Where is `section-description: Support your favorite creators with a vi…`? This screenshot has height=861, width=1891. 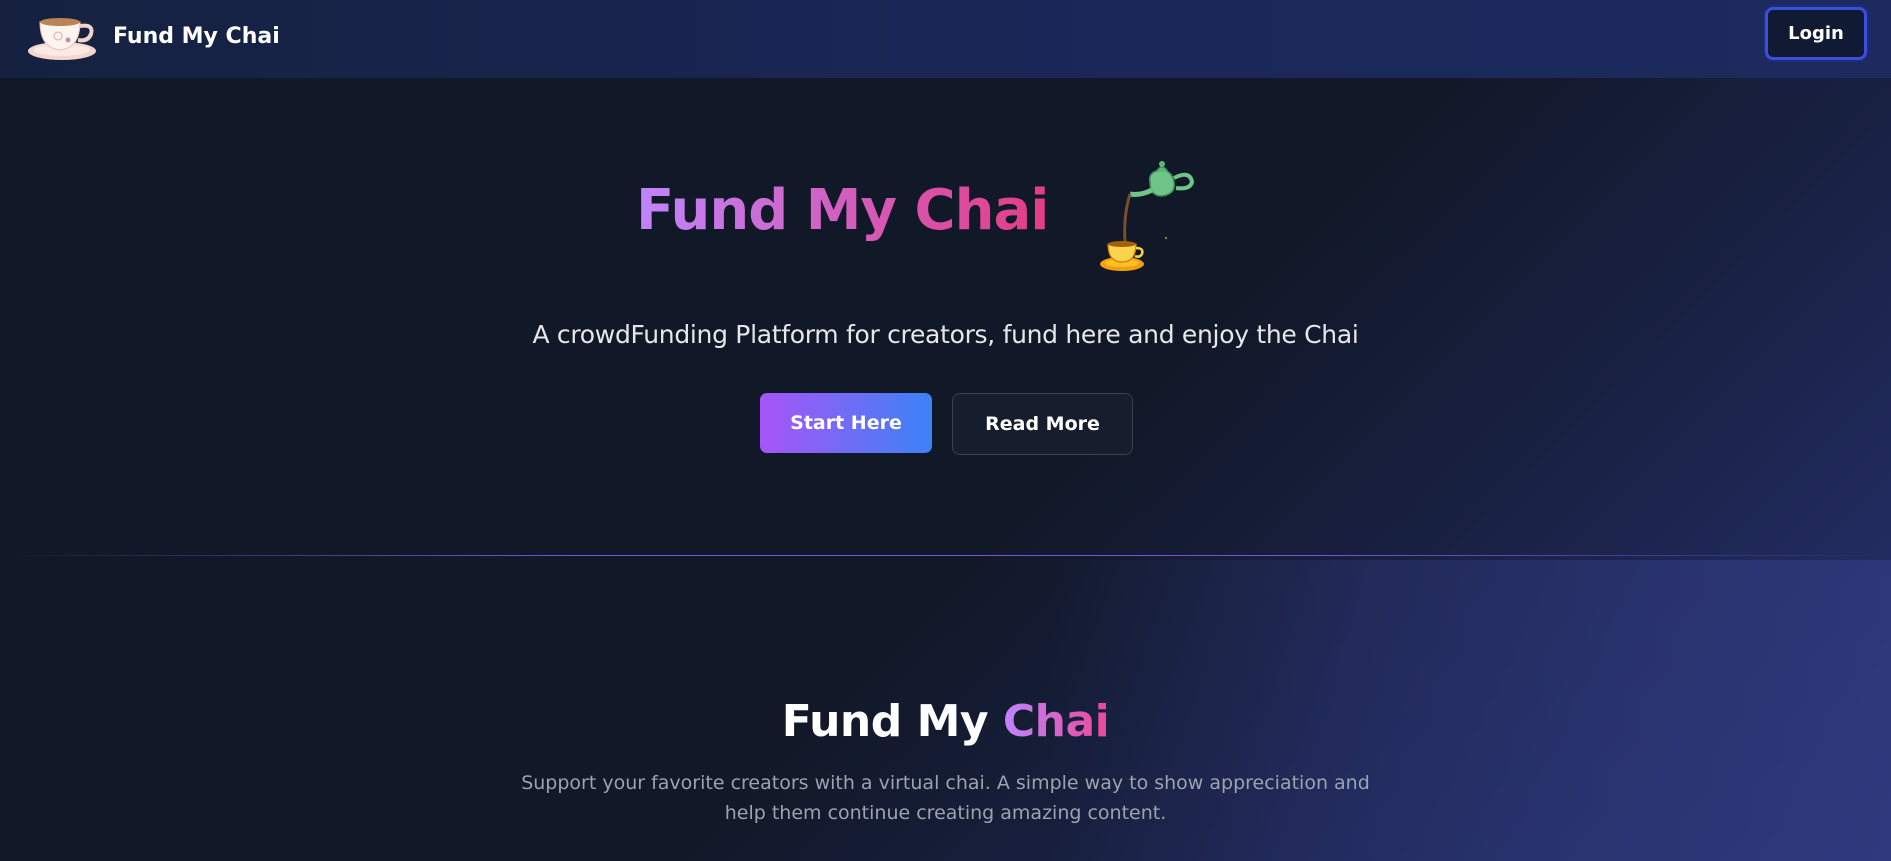 section-description: Support your favorite creators with a vi… is located at coordinates (945, 798).